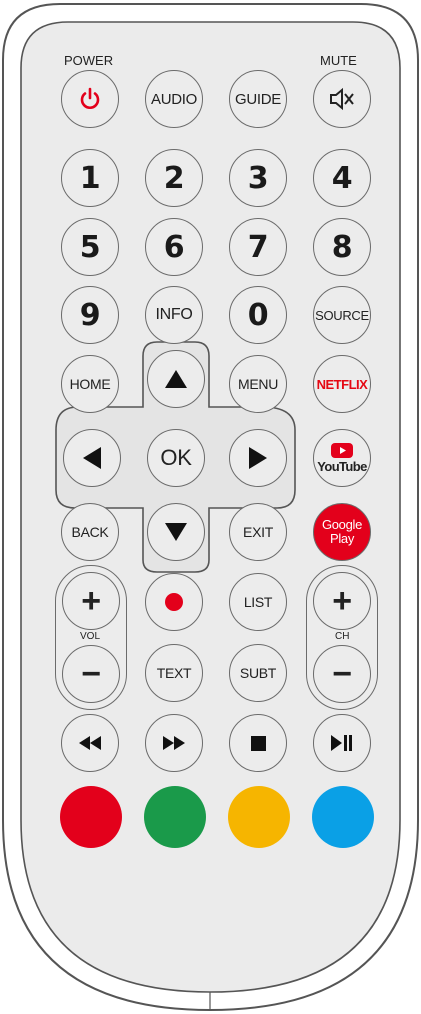  I want to click on home-button: HOME, so click(90, 384).